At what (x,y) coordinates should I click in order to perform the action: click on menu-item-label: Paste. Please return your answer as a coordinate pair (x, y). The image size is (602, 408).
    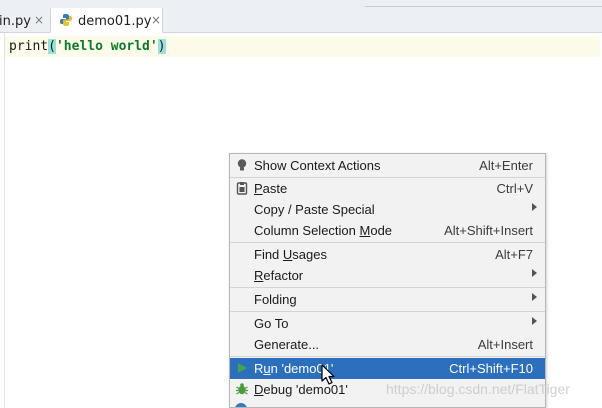
    Looking at the image, I should click on (271, 188).